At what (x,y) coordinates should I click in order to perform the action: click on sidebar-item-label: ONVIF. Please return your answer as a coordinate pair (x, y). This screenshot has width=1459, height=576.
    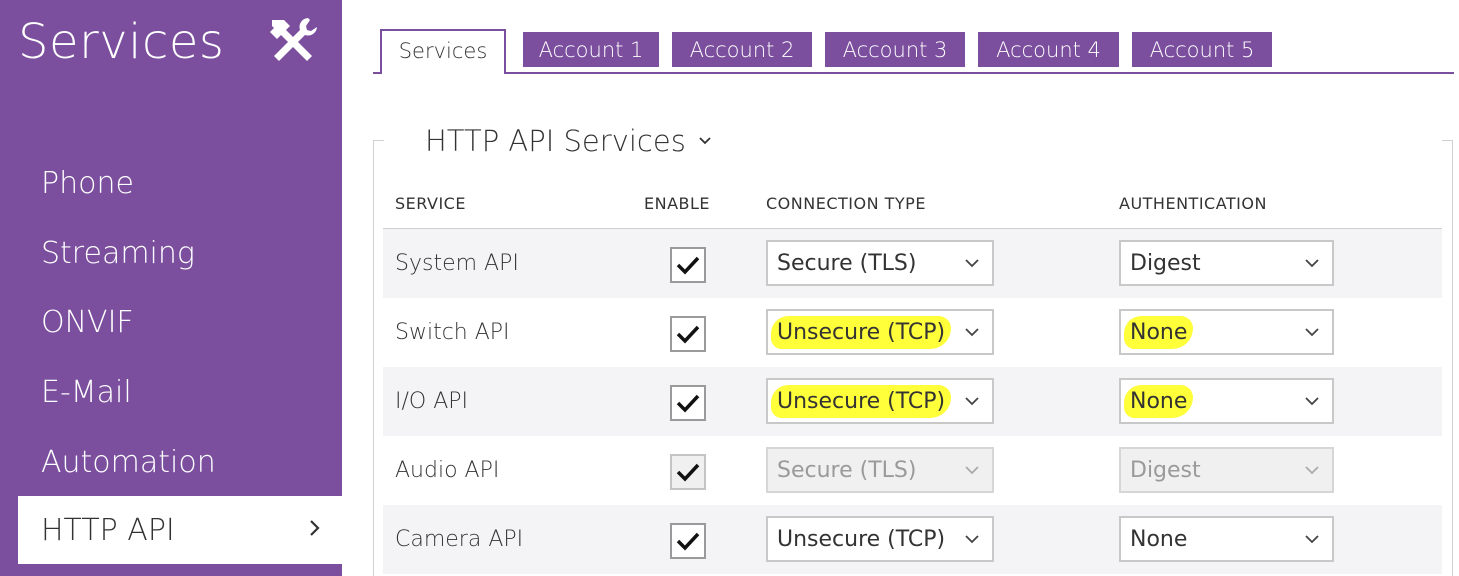
    Looking at the image, I should click on (87, 322).